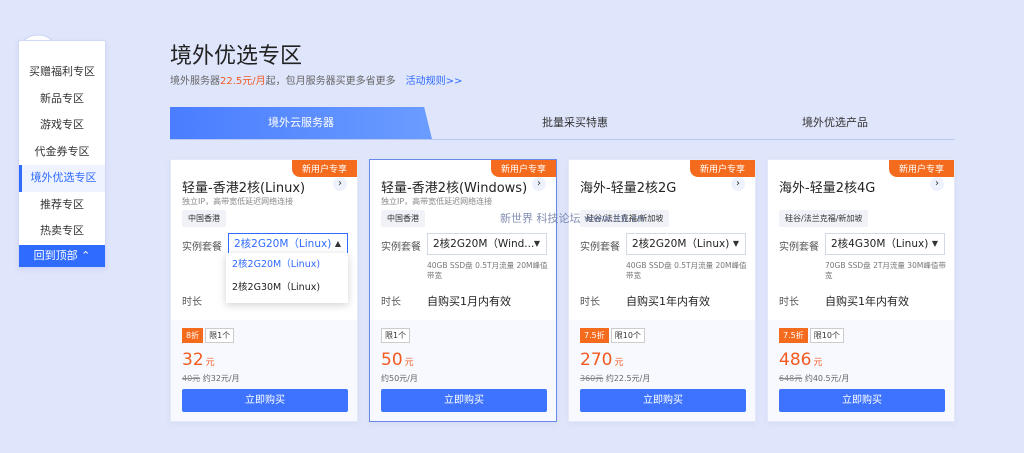 The width and height of the screenshot is (1024, 453). I want to click on per-month-price: 约22.5元/月, so click(628, 378).